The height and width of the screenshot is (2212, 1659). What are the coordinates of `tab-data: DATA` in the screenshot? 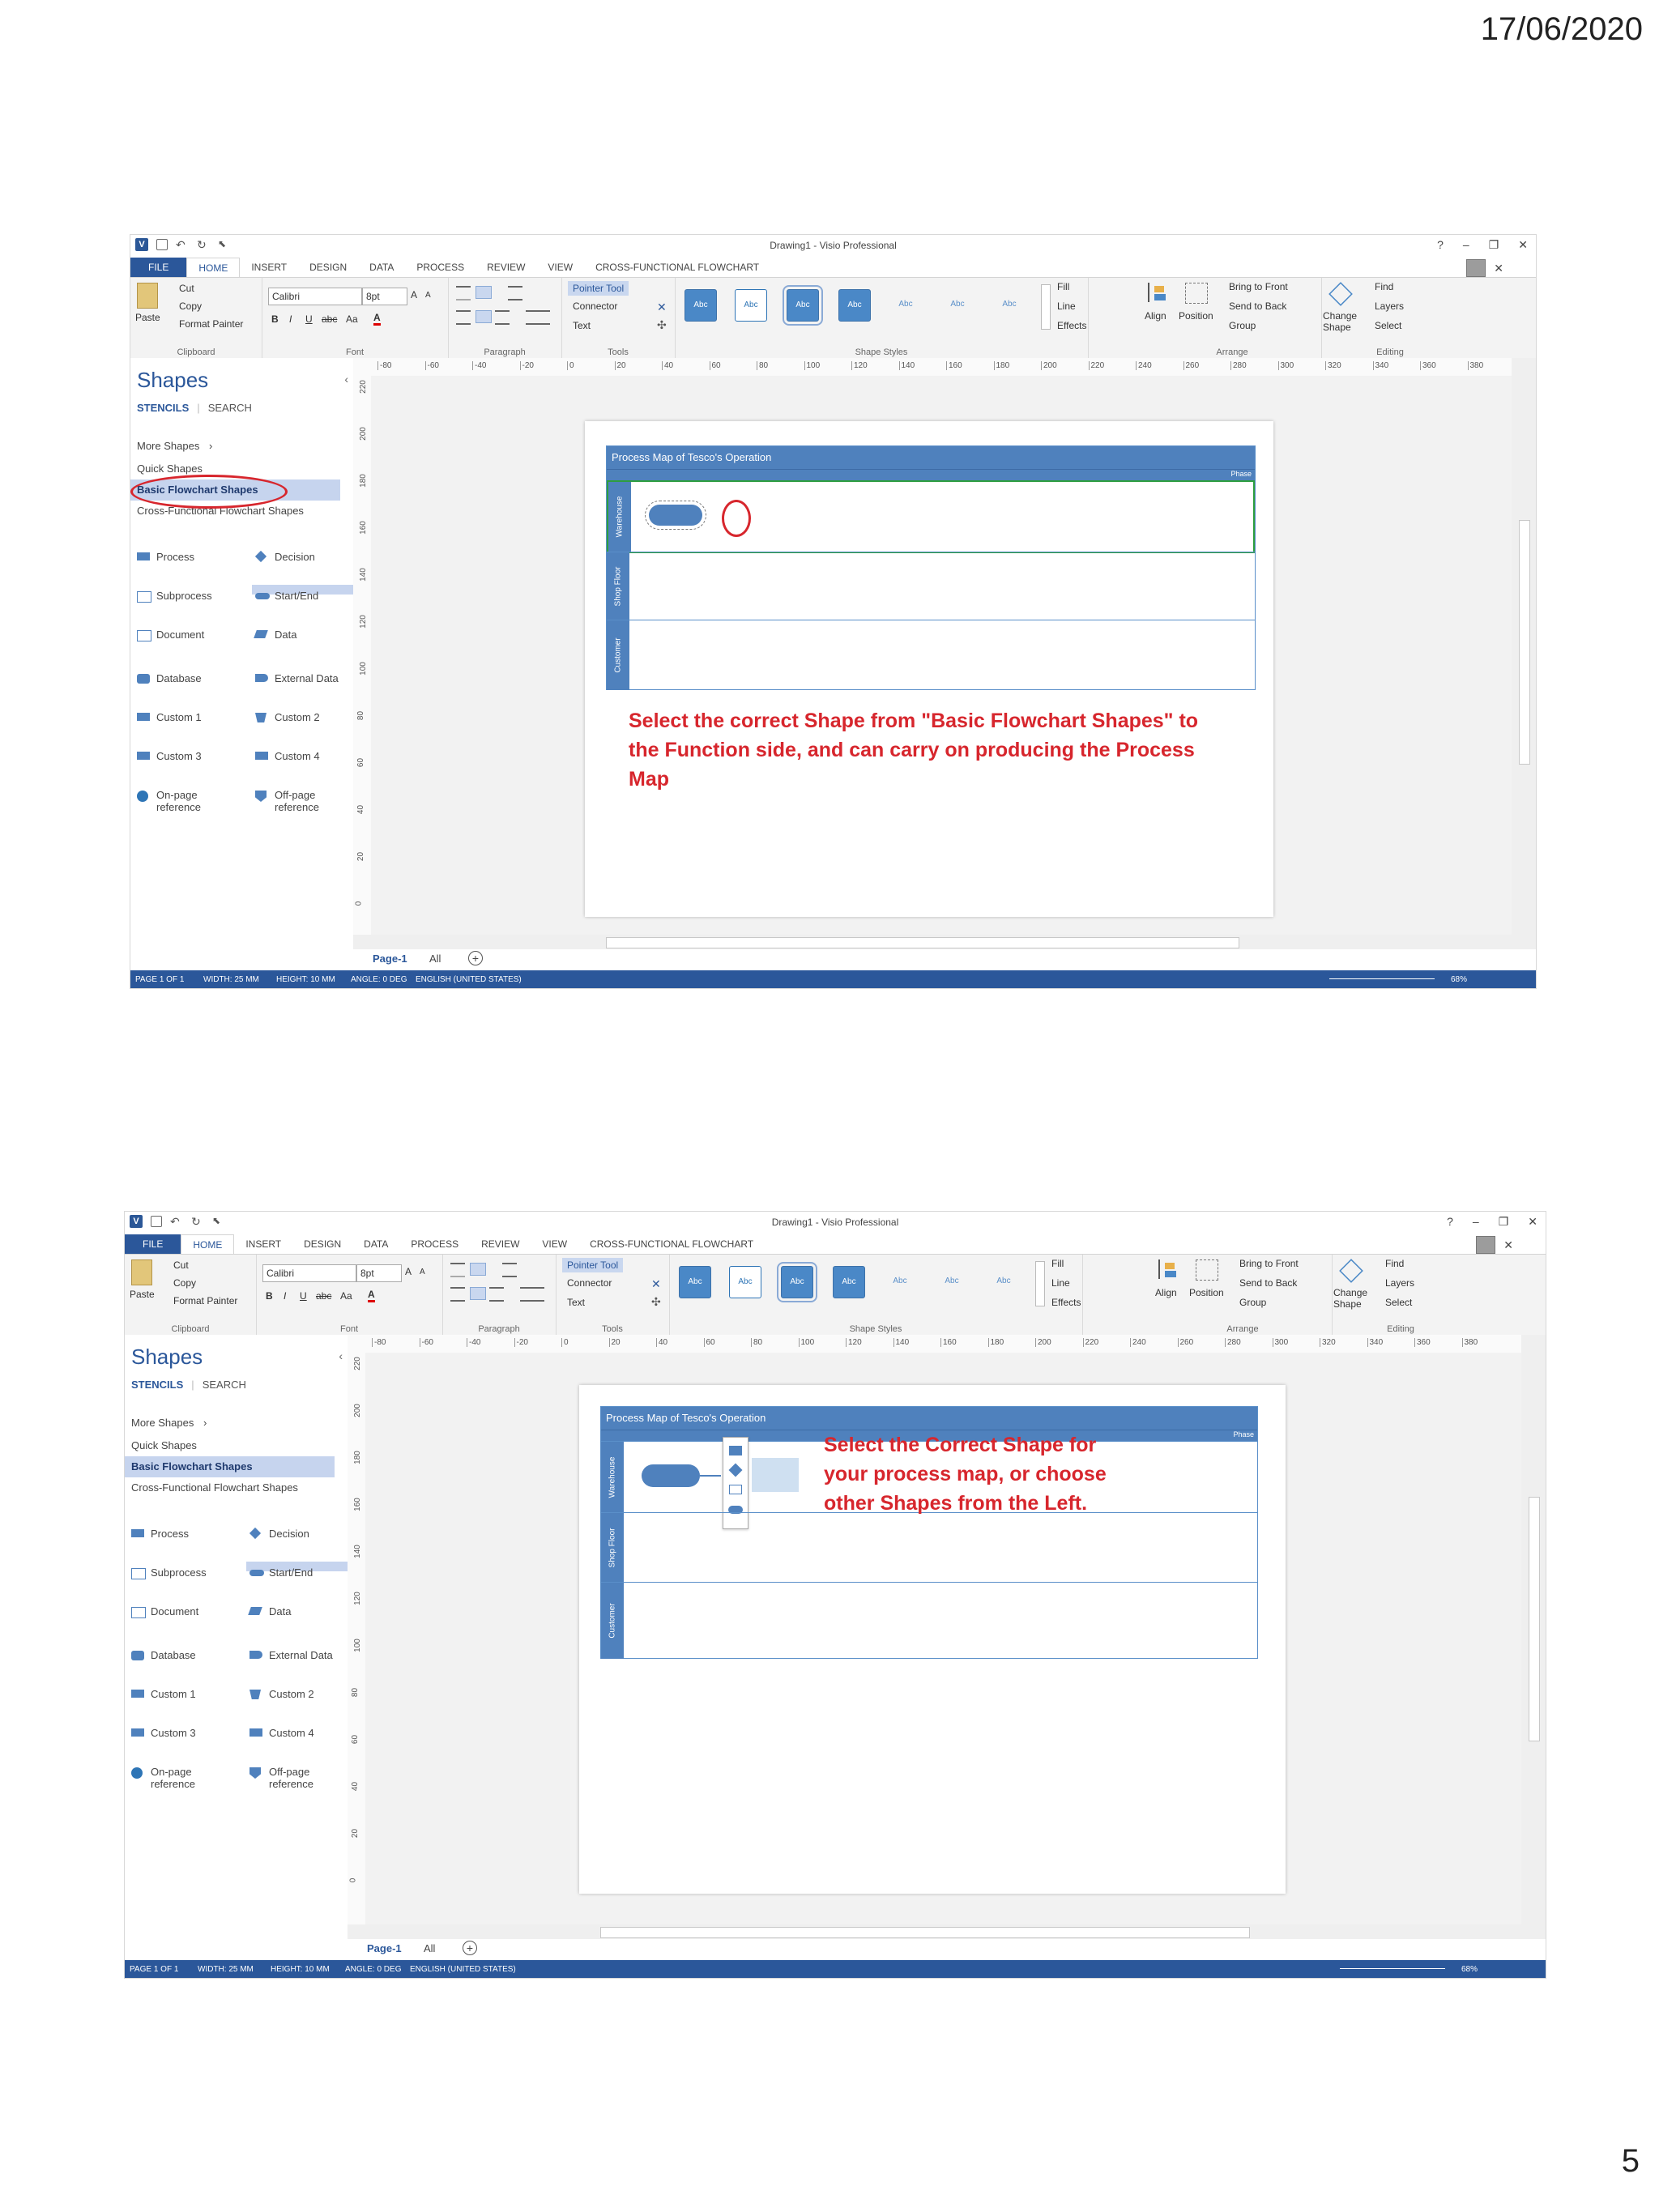 It's located at (375, 1244).